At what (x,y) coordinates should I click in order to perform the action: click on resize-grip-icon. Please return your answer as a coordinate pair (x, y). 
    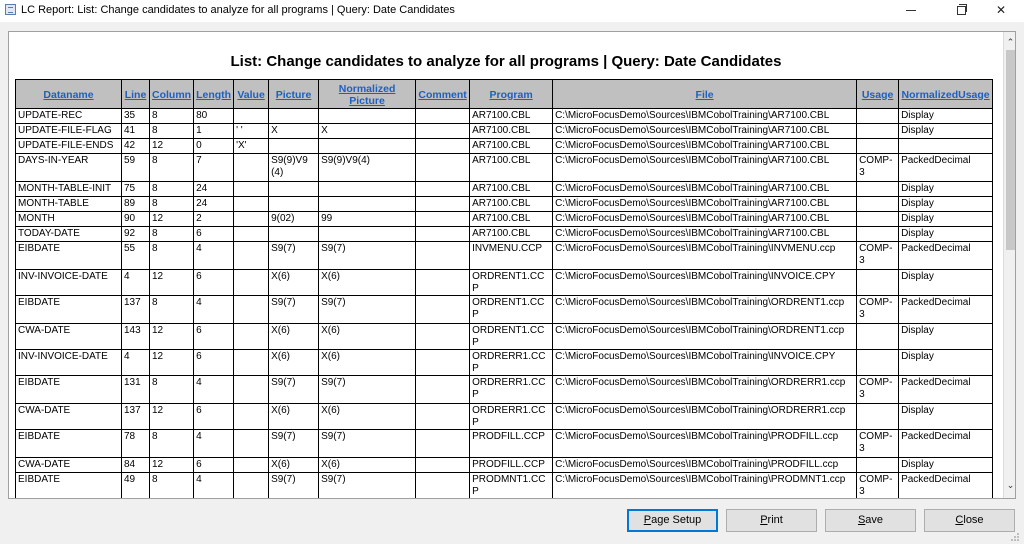
    Looking at the image, I should click on (1015, 537).